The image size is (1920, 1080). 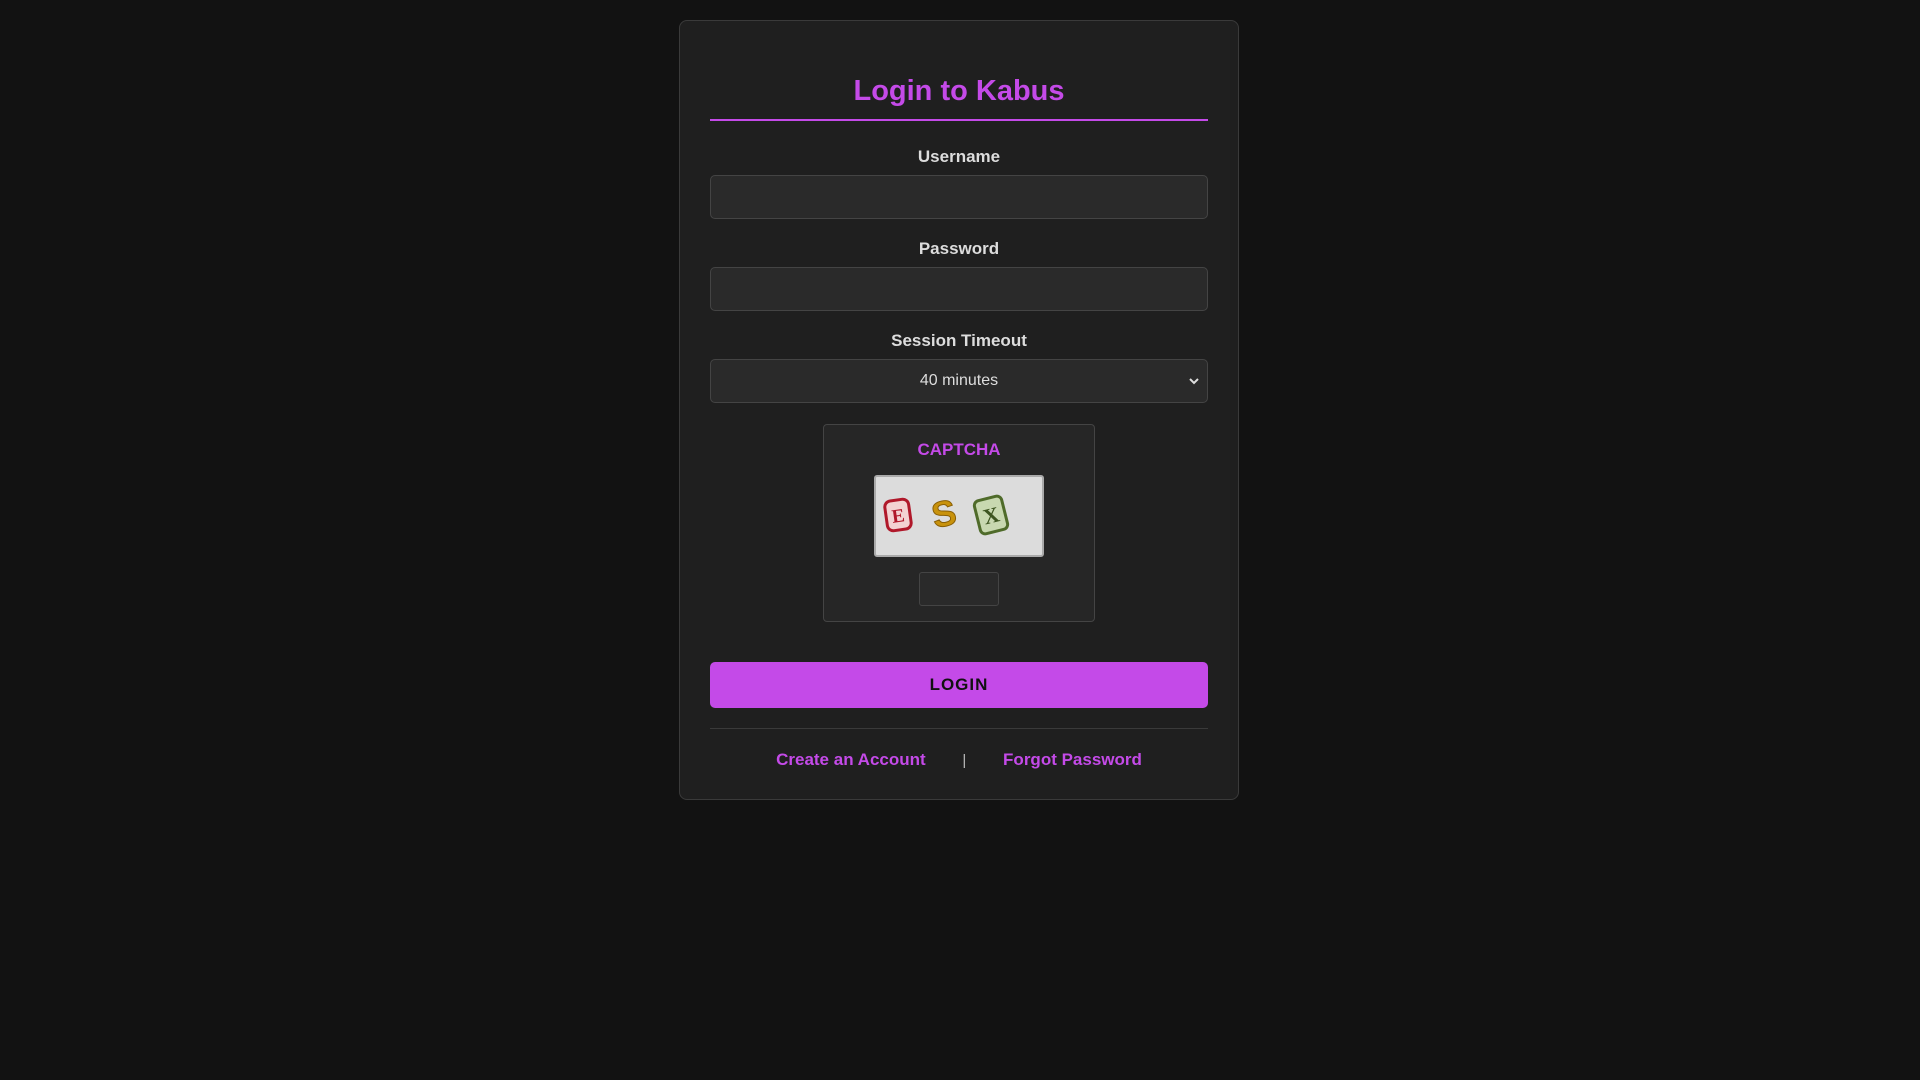 What do you see at coordinates (959, 449) in the screenshot?
I see `captcha-title: CAPTCHA` at bounding box center [959, 449].